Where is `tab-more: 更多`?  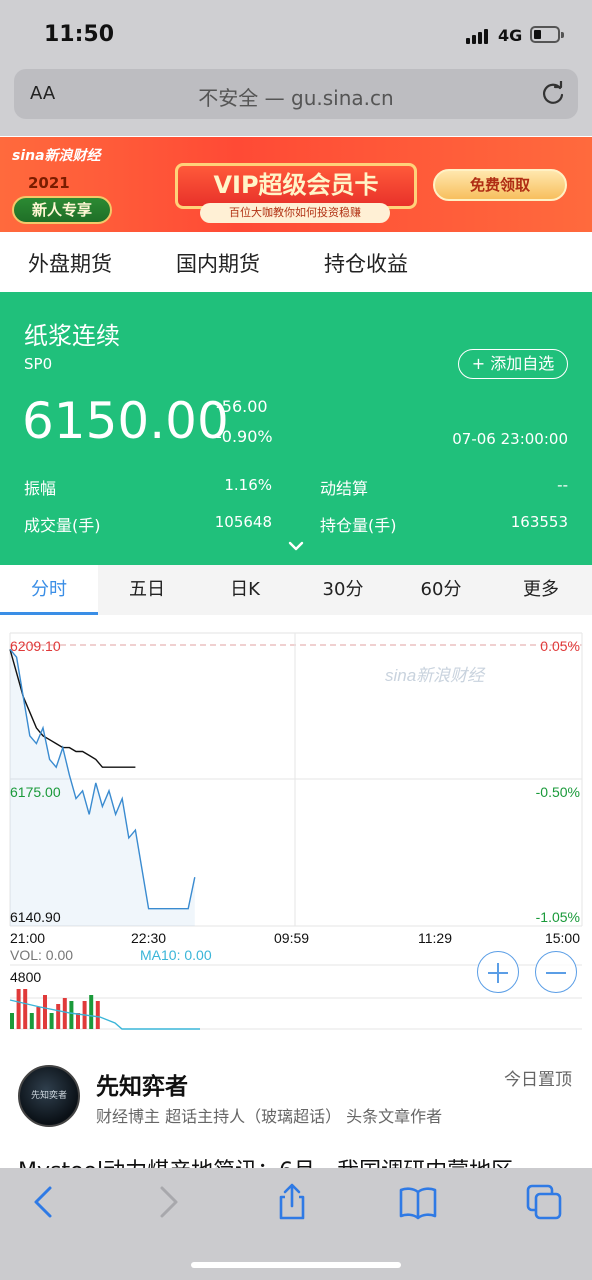 tab-more: 更多 is located at coordinates (541, 590).